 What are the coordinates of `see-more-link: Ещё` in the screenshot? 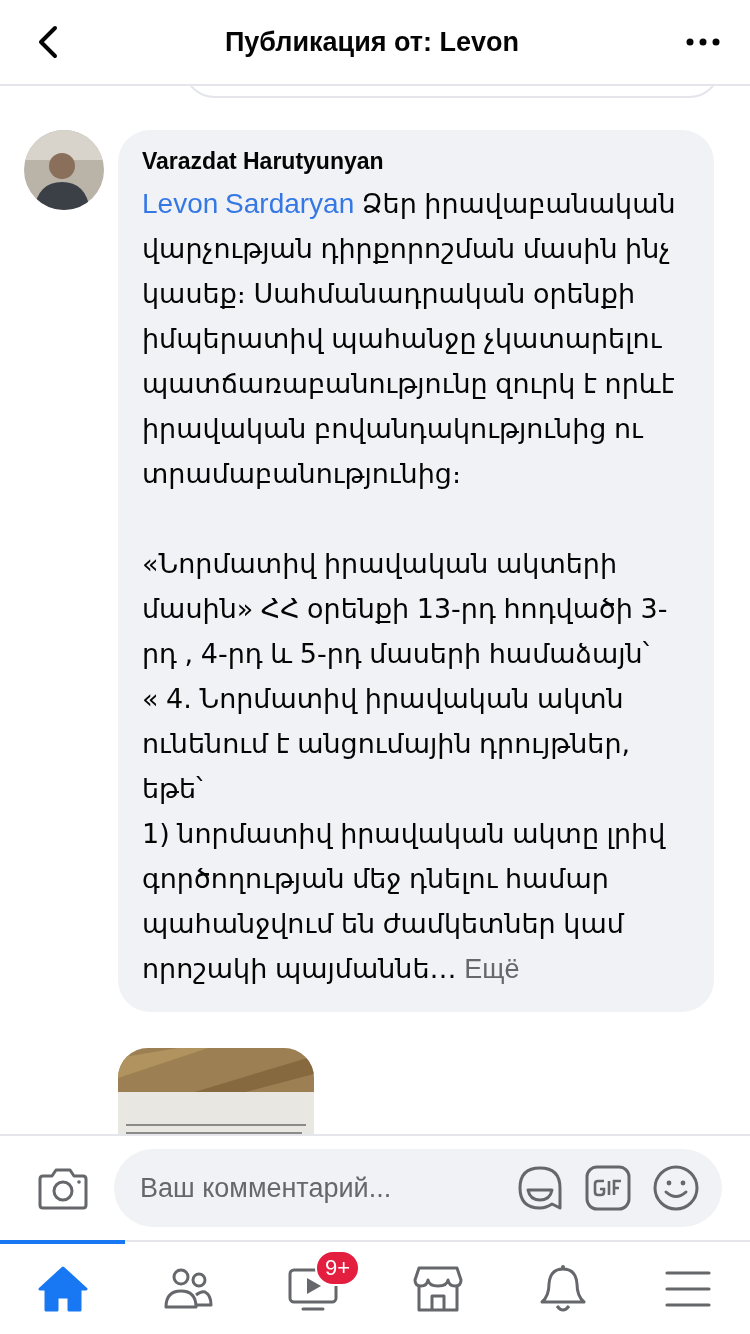 It's located at (492, 969).